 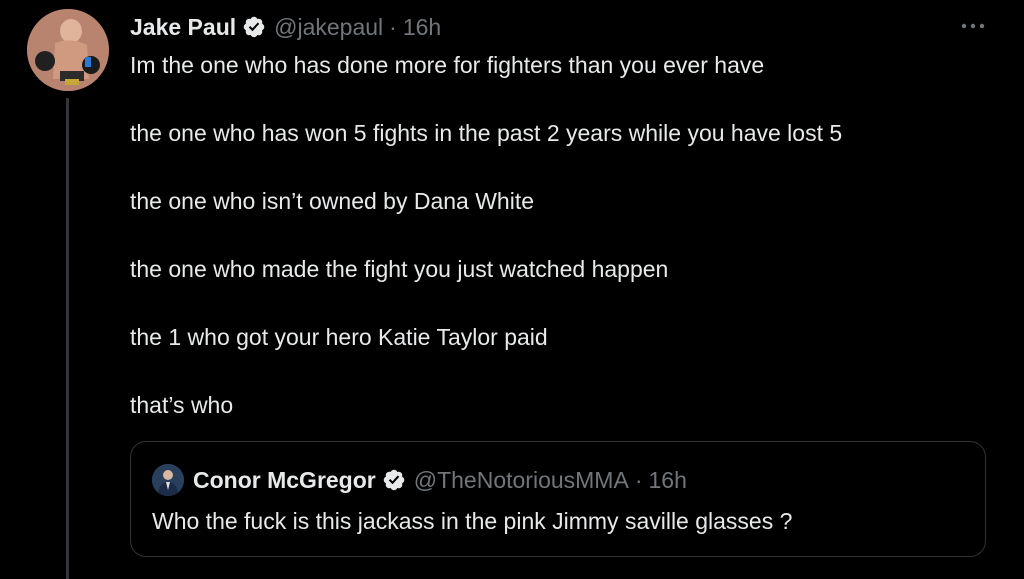 I want to click on suit-photo-icon, so click(x=168, y=480).